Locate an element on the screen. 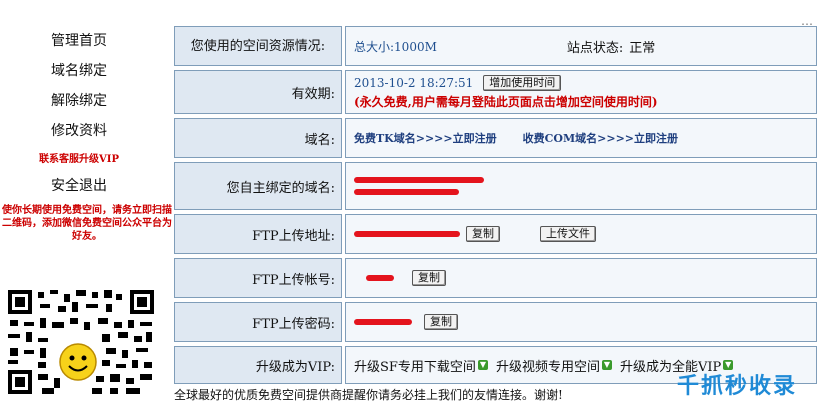 This screenshot has height=408, width=823. upgrade-video-link: 升级视频专用空间 ▼ is located at coordinates (554, 365).